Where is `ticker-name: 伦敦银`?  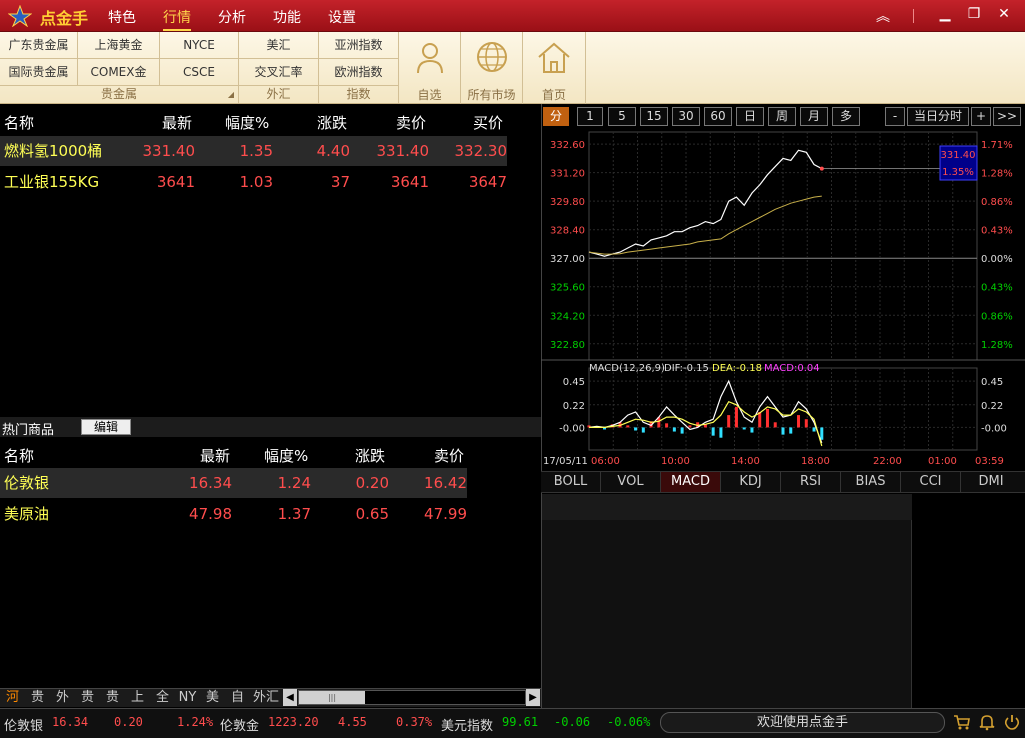
ticker-name: 伦敦银 is located at coordinates (23, 724).